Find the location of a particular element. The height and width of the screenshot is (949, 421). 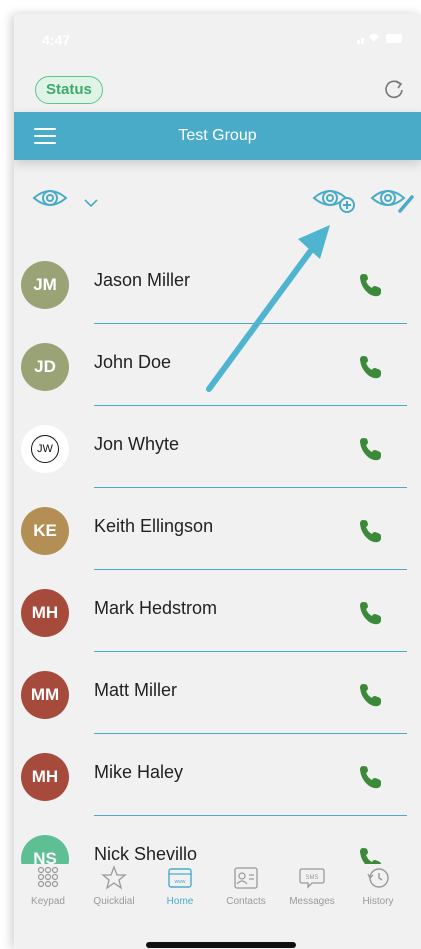

contact-row: MH Mike Haley is located at coordinates (217, 775).